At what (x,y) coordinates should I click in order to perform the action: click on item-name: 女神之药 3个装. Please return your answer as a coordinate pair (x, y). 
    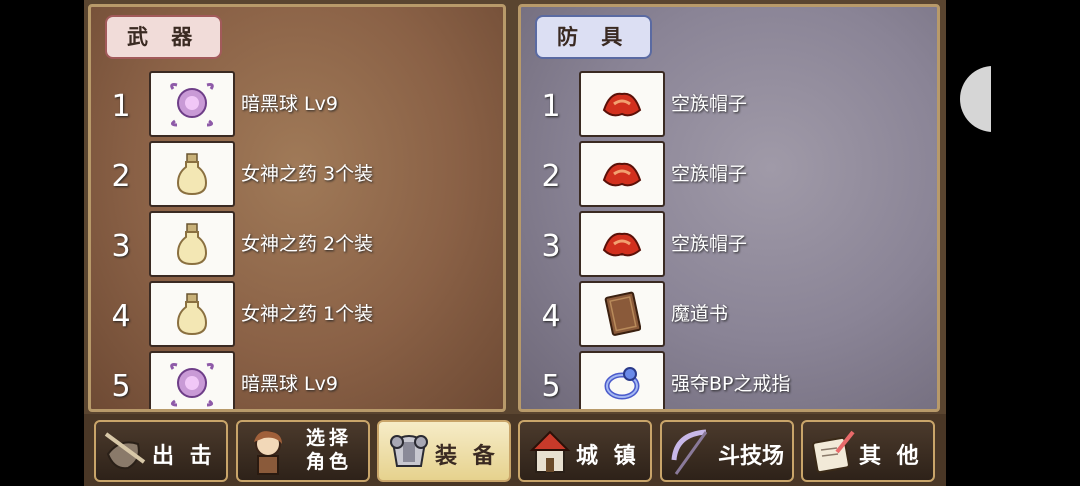
    Looking at the image, I should click on (307, 174).